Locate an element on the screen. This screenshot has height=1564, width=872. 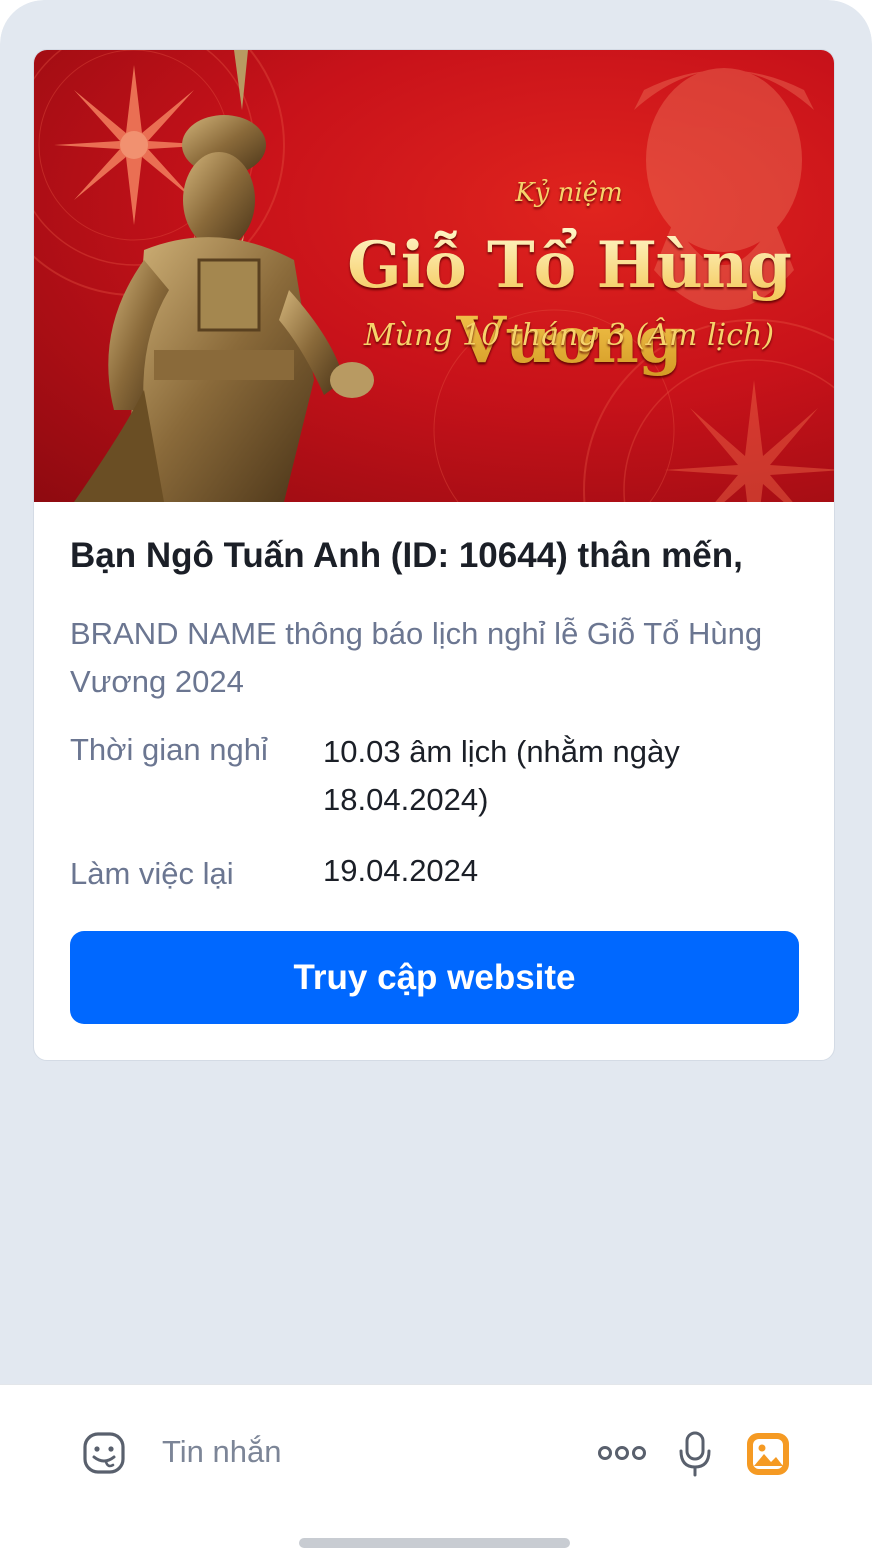
greeting-text: Bạn Ngô Tuấn Anh (ID: 10644) thân mến, is located at coordinates (406, 555).